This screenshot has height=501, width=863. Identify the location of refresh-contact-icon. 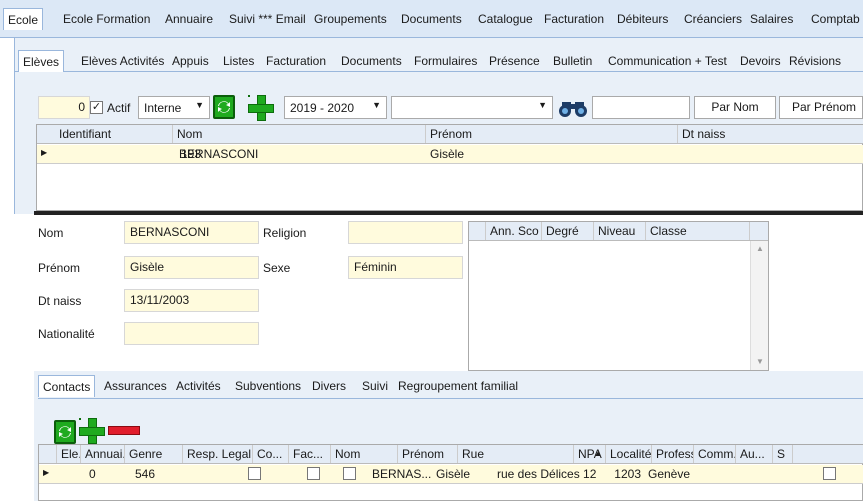
(65, 432).